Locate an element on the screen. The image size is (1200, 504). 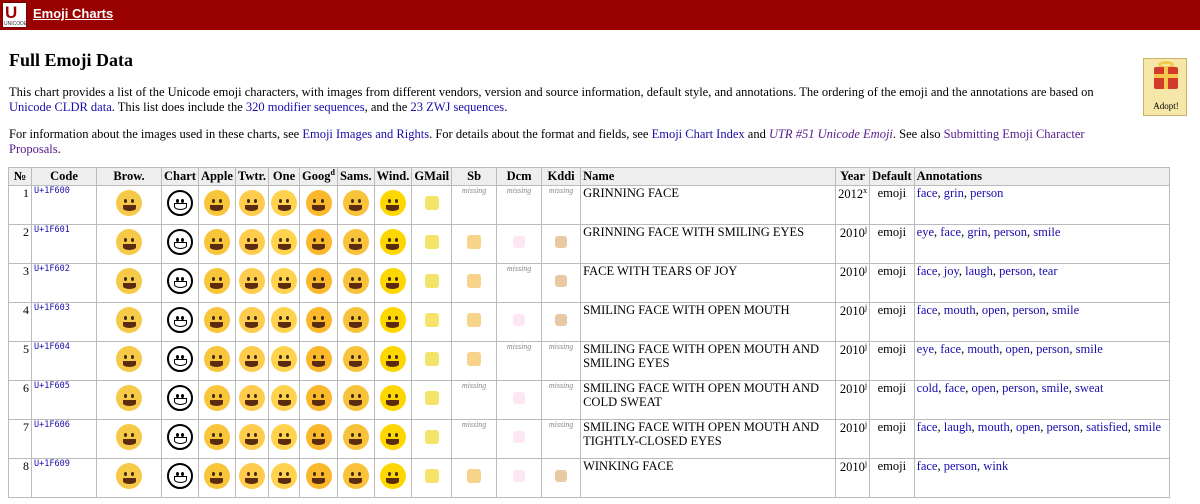
goog-image-cell is located at coordinates (318, 478).